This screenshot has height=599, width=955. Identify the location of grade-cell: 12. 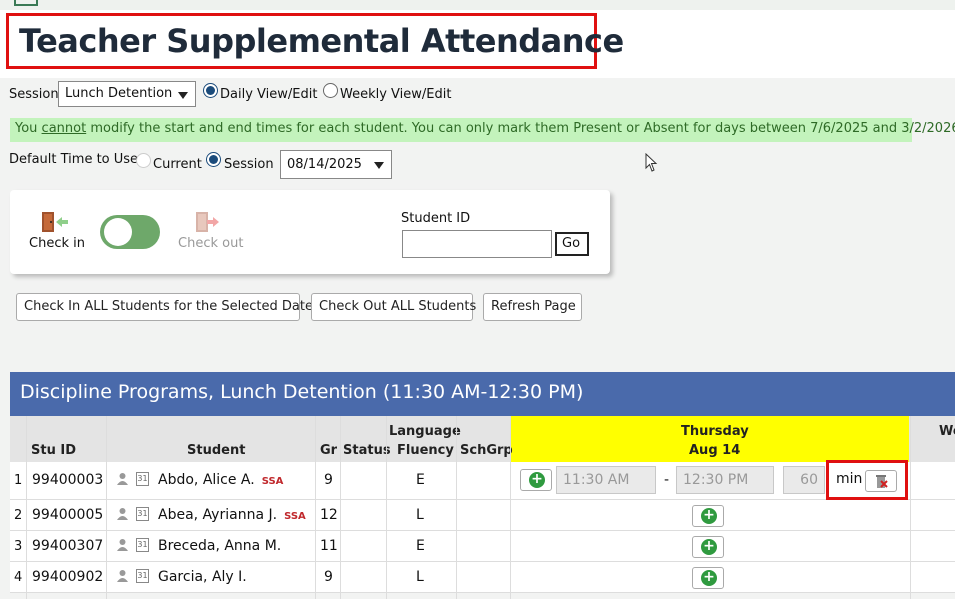
(329, 514).